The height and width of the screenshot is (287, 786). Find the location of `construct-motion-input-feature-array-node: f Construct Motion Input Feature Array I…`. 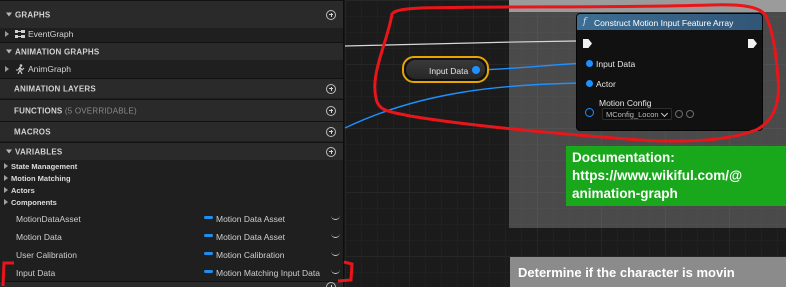

construct-motion-input-feature-array-node: f Construct Motion Input Feature Array I… is located at coordinates (669, 72).